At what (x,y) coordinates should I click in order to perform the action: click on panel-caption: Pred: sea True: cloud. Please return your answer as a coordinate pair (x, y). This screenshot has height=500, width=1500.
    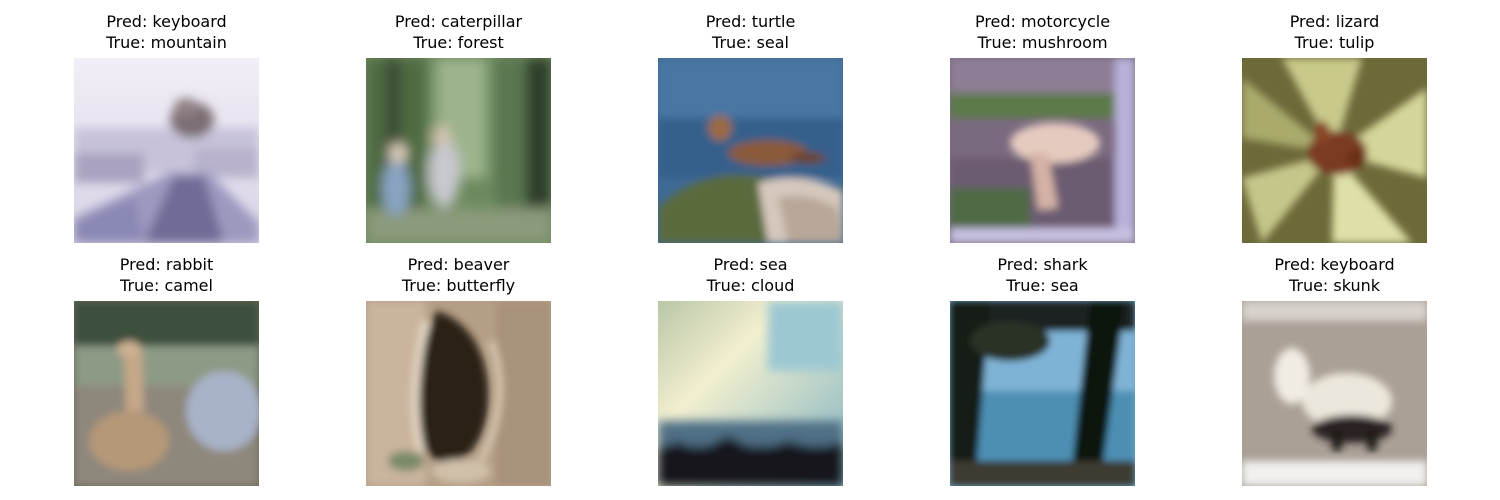
    Looking at the image, I should click on (750, 275).